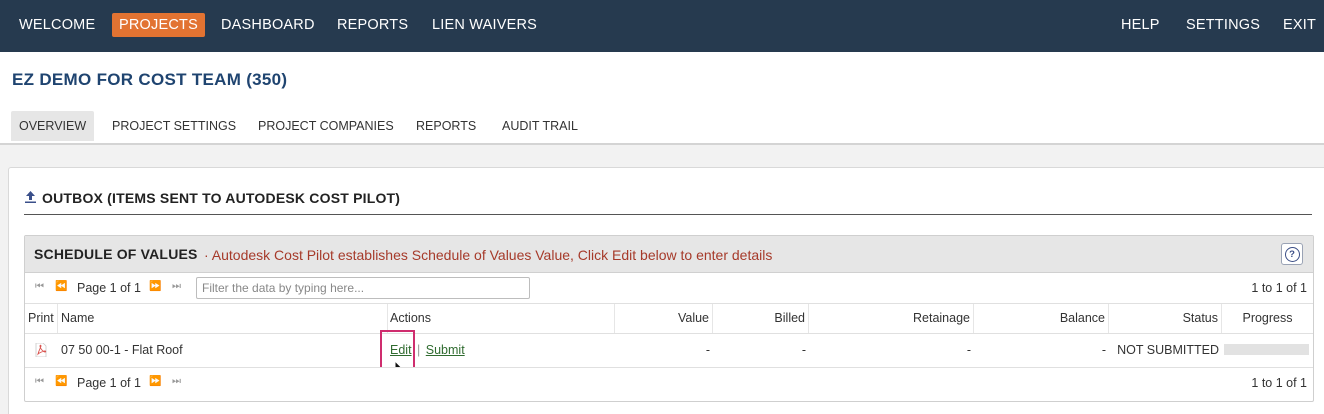 The image size is (1324, 414). I want to click on nav-item-dashboard: DASHBOARD, so click(268, 25).